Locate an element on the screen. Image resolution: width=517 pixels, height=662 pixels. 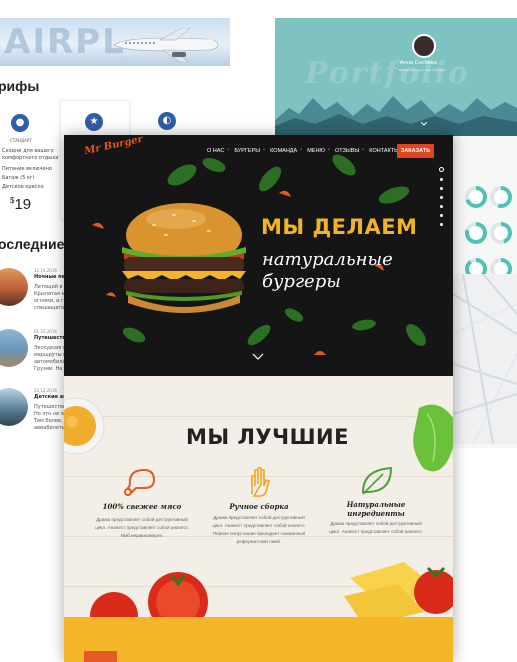
feature-text: реформатский ламб. is located at coordinates (259, 541).